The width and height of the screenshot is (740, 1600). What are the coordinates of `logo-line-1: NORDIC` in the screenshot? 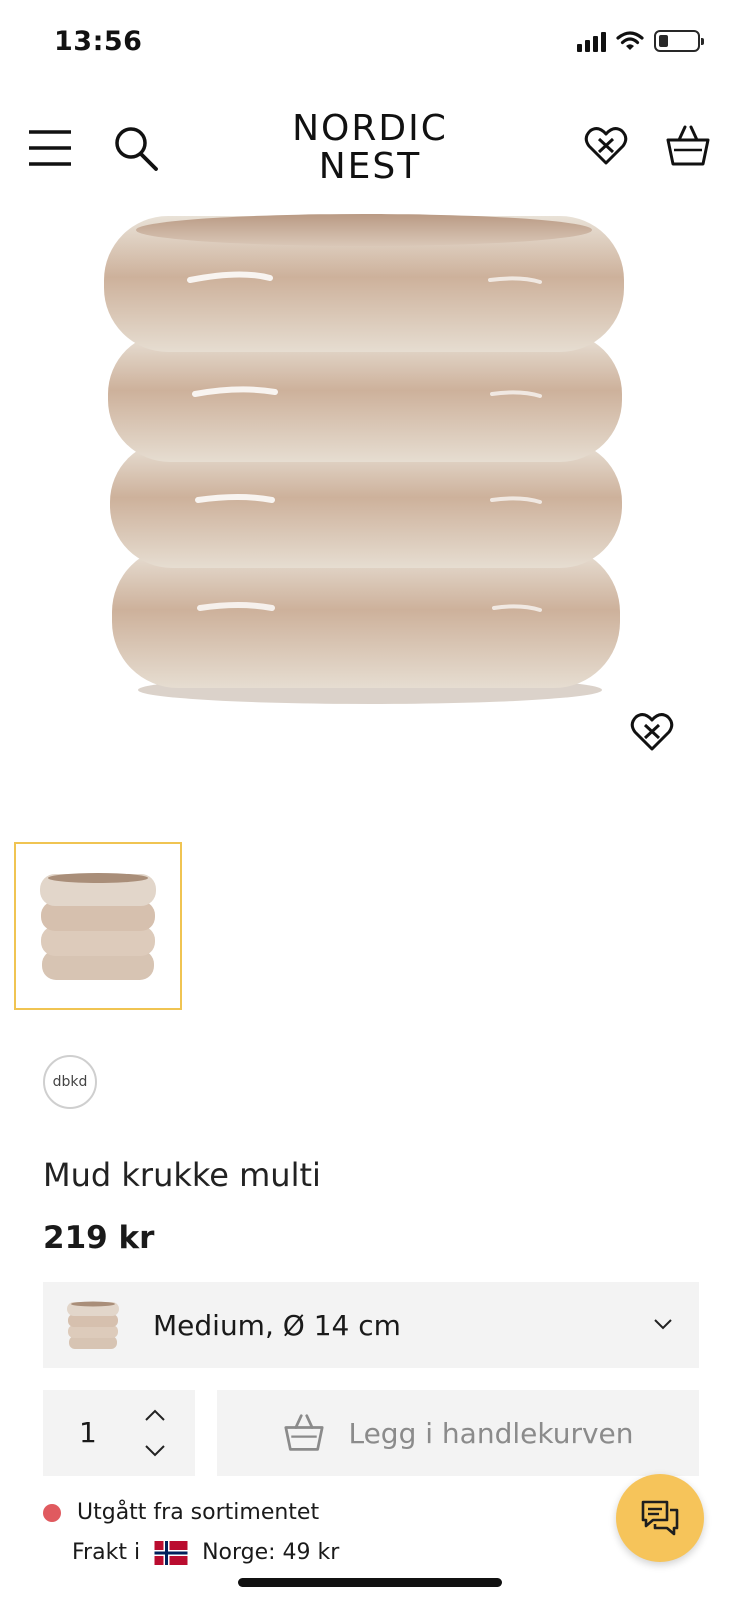 It's located at (370, 128).